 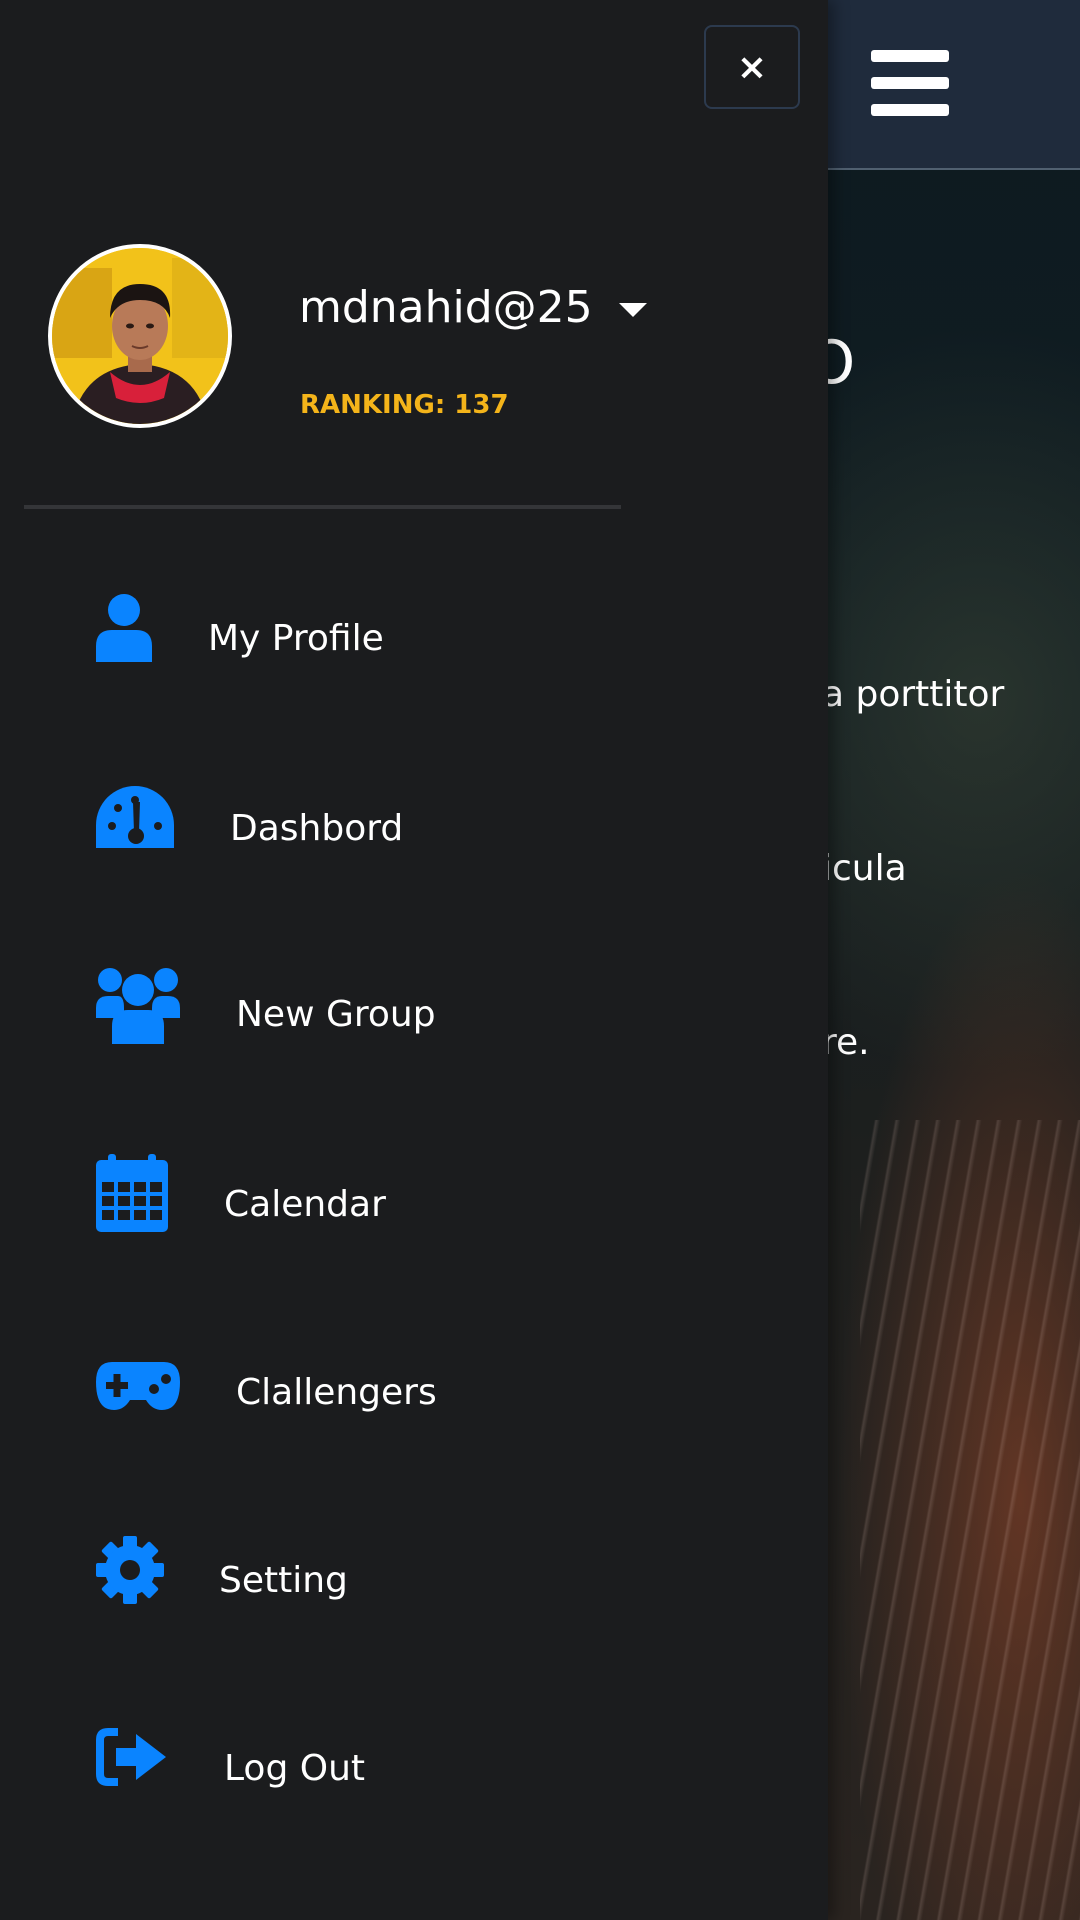 What do you see at coordinates (131, 1757) in the screenshot?
I see `sign-out-icon` at bounding box center [131, 1757].